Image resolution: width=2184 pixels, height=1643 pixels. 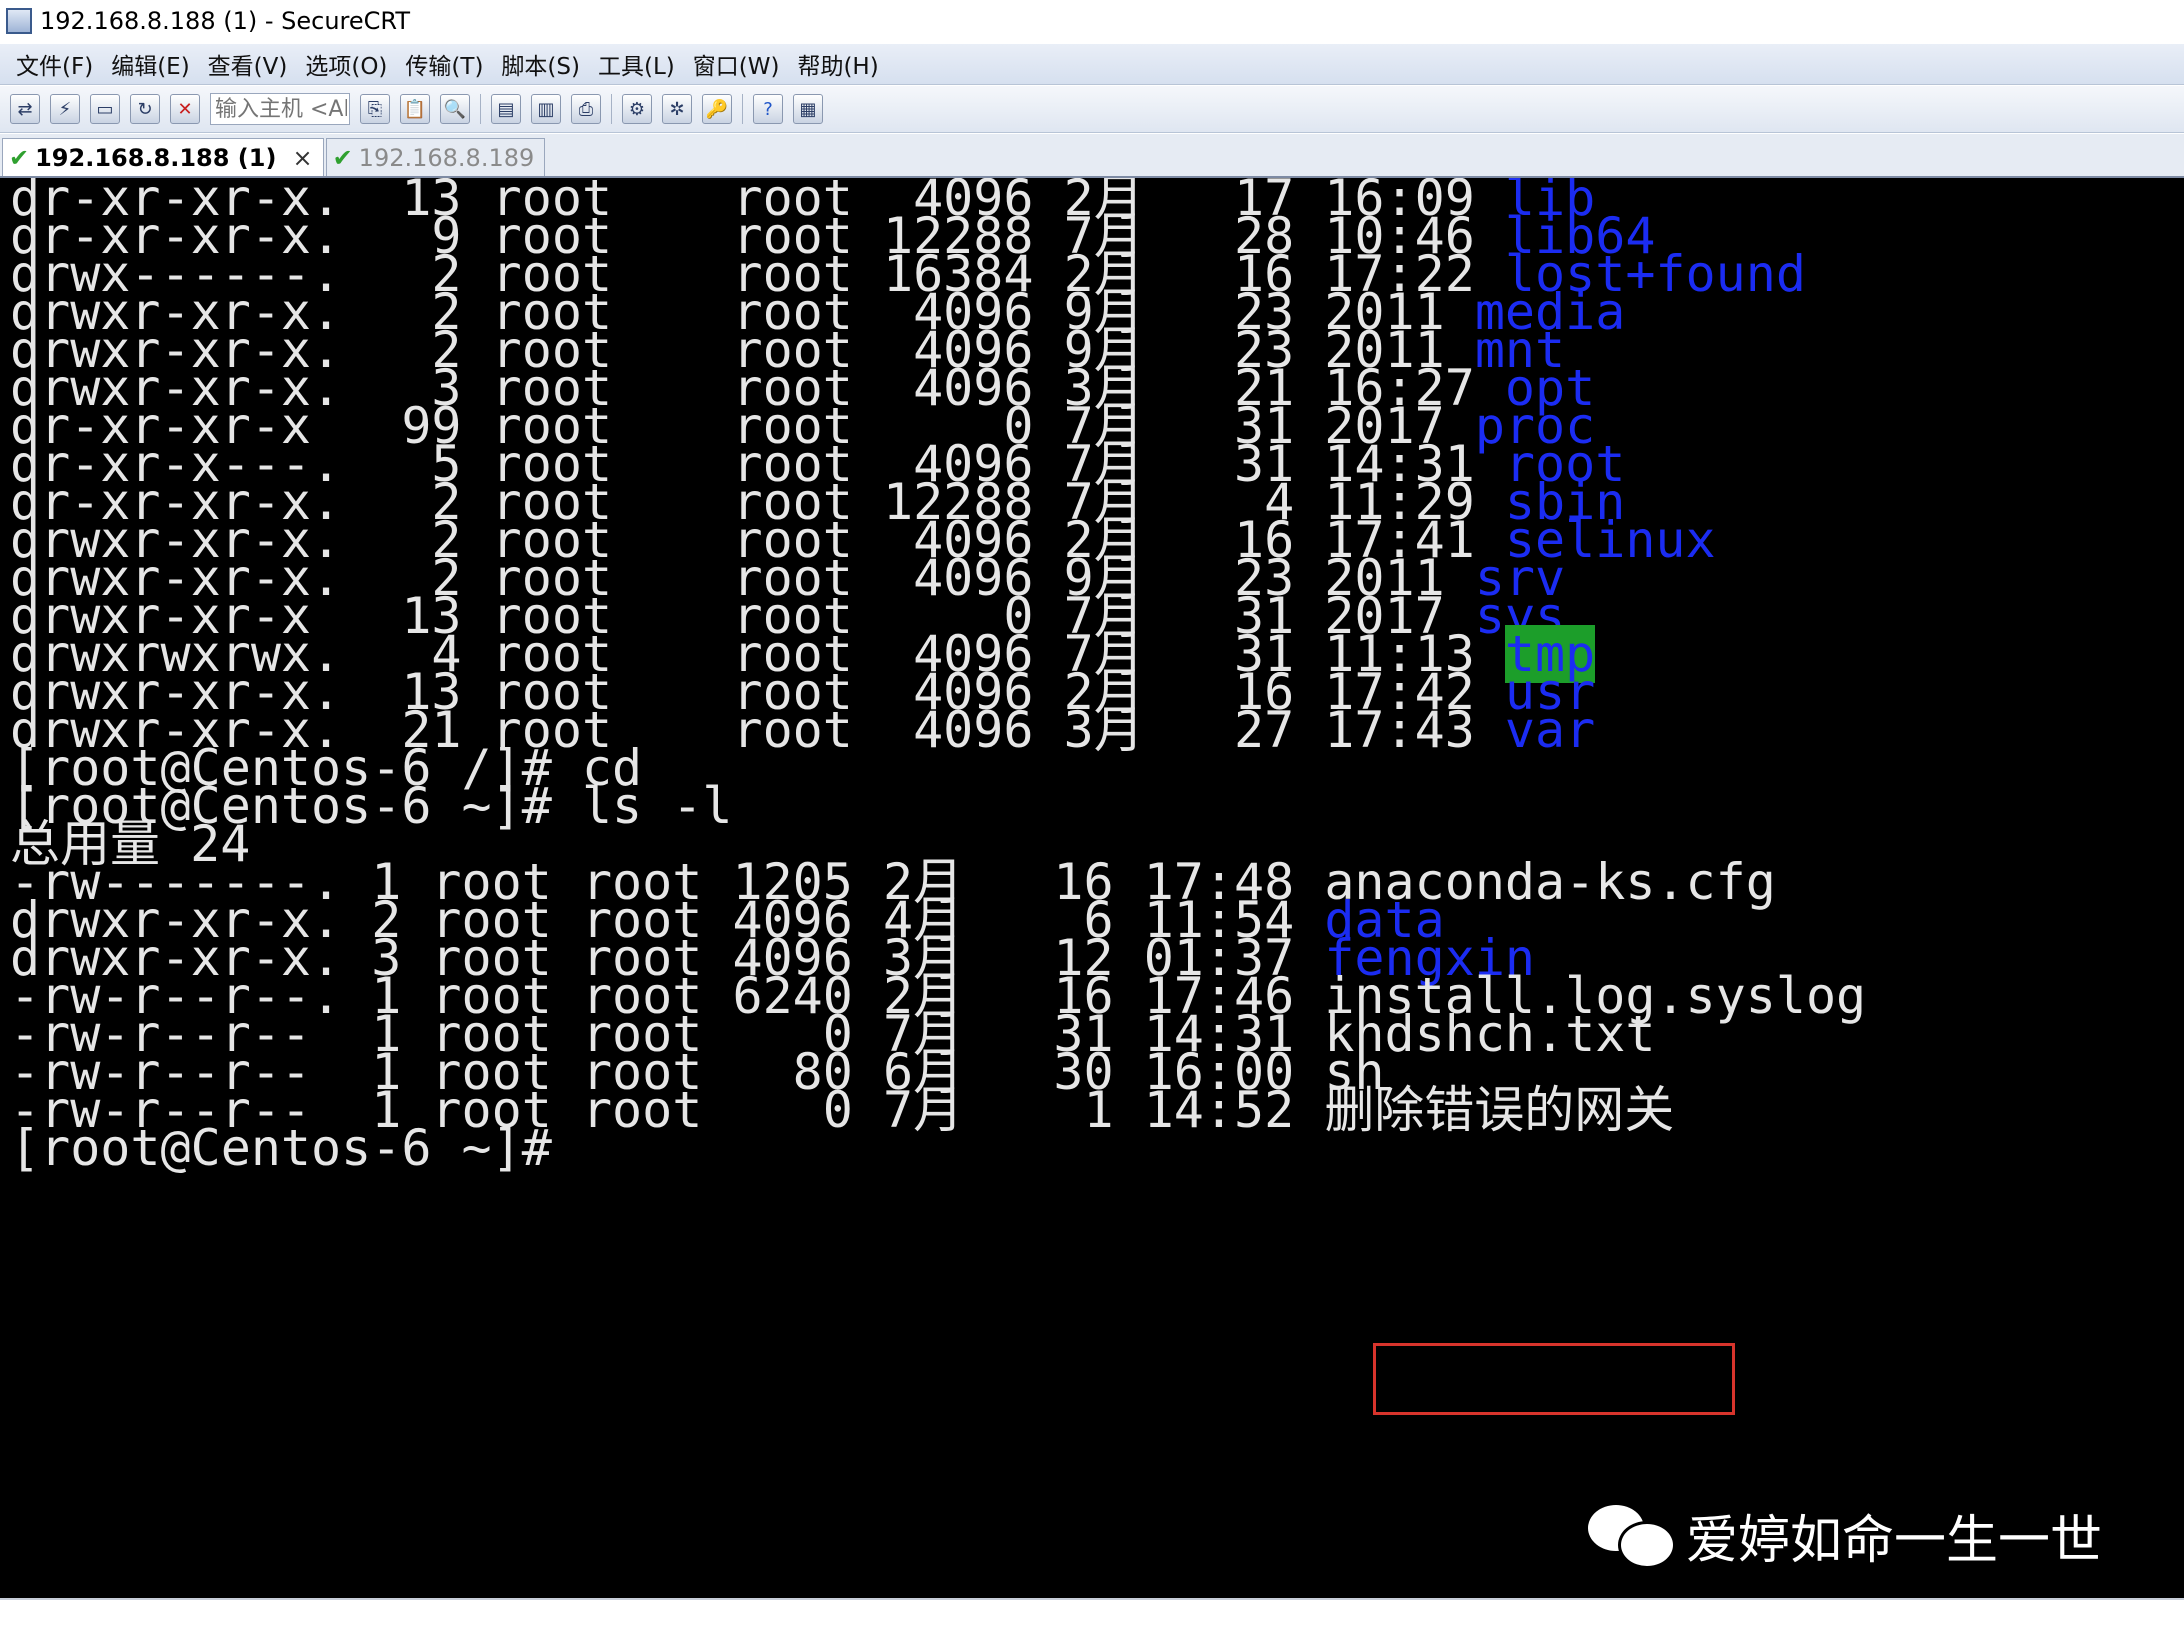 I want to click on wechat-icon, so click(x=1632, y=1536).